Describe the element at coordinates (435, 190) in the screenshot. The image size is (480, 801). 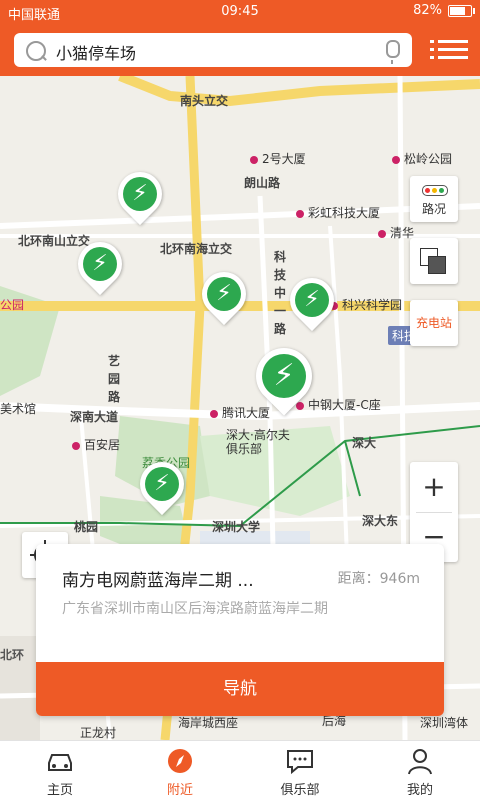
I see `traffic-light-icon` at that location.